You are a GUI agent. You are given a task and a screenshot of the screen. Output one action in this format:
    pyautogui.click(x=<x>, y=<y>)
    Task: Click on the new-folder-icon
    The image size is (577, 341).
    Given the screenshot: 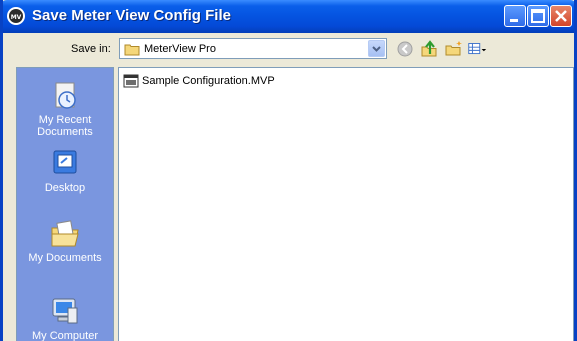 What is the action you would take?
    pyautogui.click(x=454, y=49)
    